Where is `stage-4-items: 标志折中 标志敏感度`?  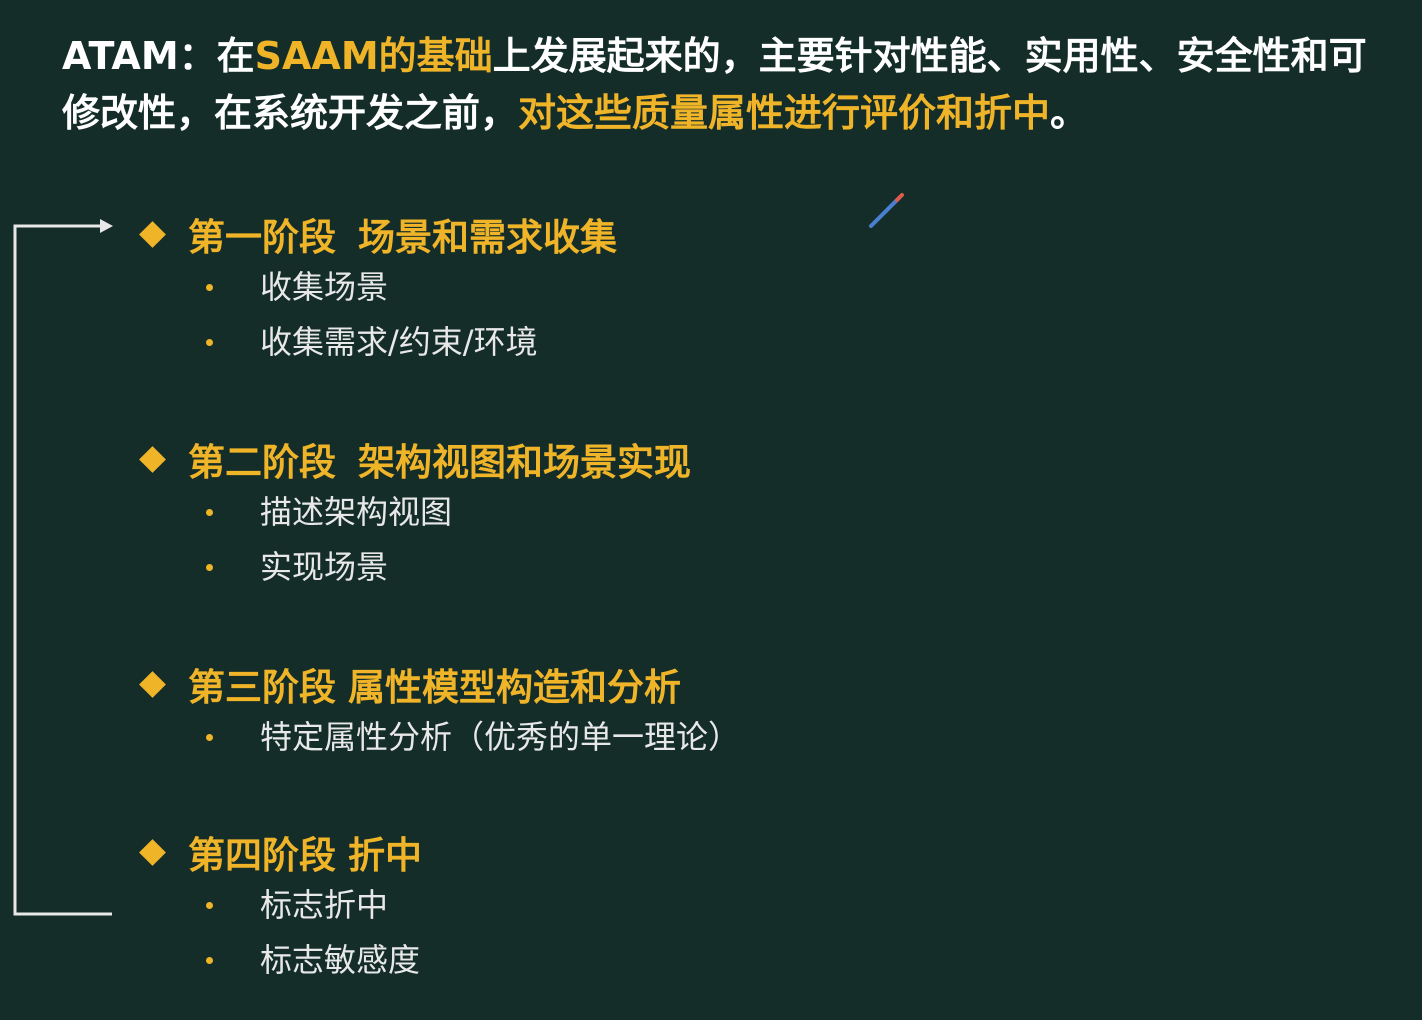 stage-4-items: 标志折中 标志敏感度 is located at coordinates (686, 933).